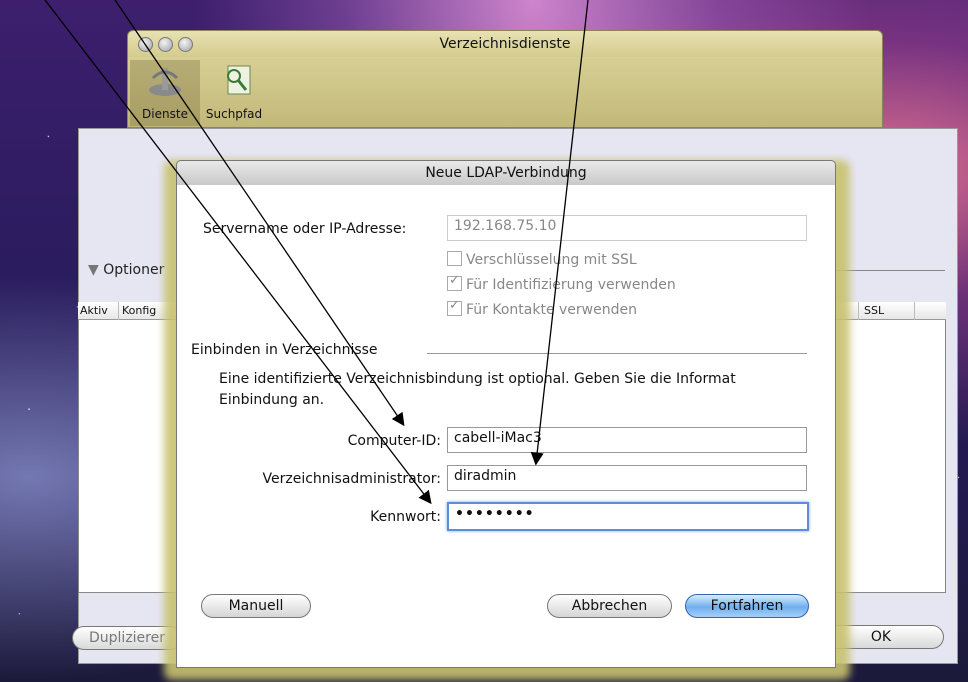 This screenshot has width=968, height=682. What do you see at coordinates (559, 233) in the screenshot?
I see `arrow-to-admin` at bounding box center [559, 233].